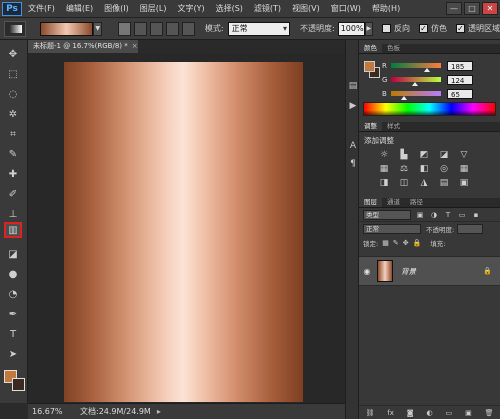  Describe the element at coordinates (385, 243) in the screenshot. I see `lock-transparent-icon: ▦` at that location.